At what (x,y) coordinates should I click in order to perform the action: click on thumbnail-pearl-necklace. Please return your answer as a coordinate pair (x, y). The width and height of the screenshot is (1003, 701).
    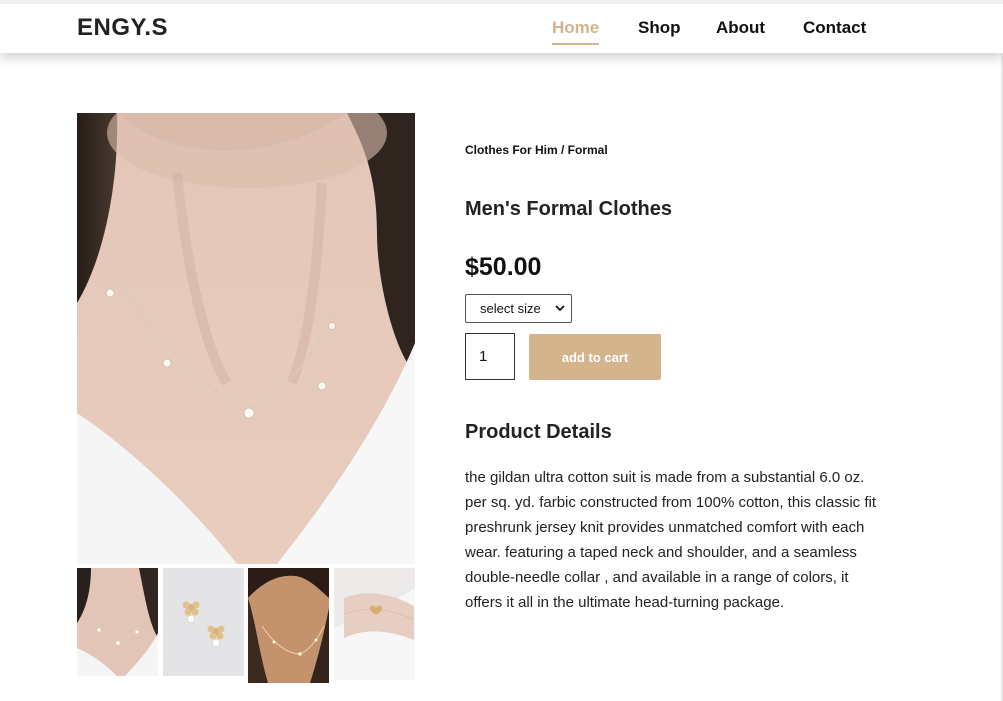
    Looking at the image, I should click on (117, 622).